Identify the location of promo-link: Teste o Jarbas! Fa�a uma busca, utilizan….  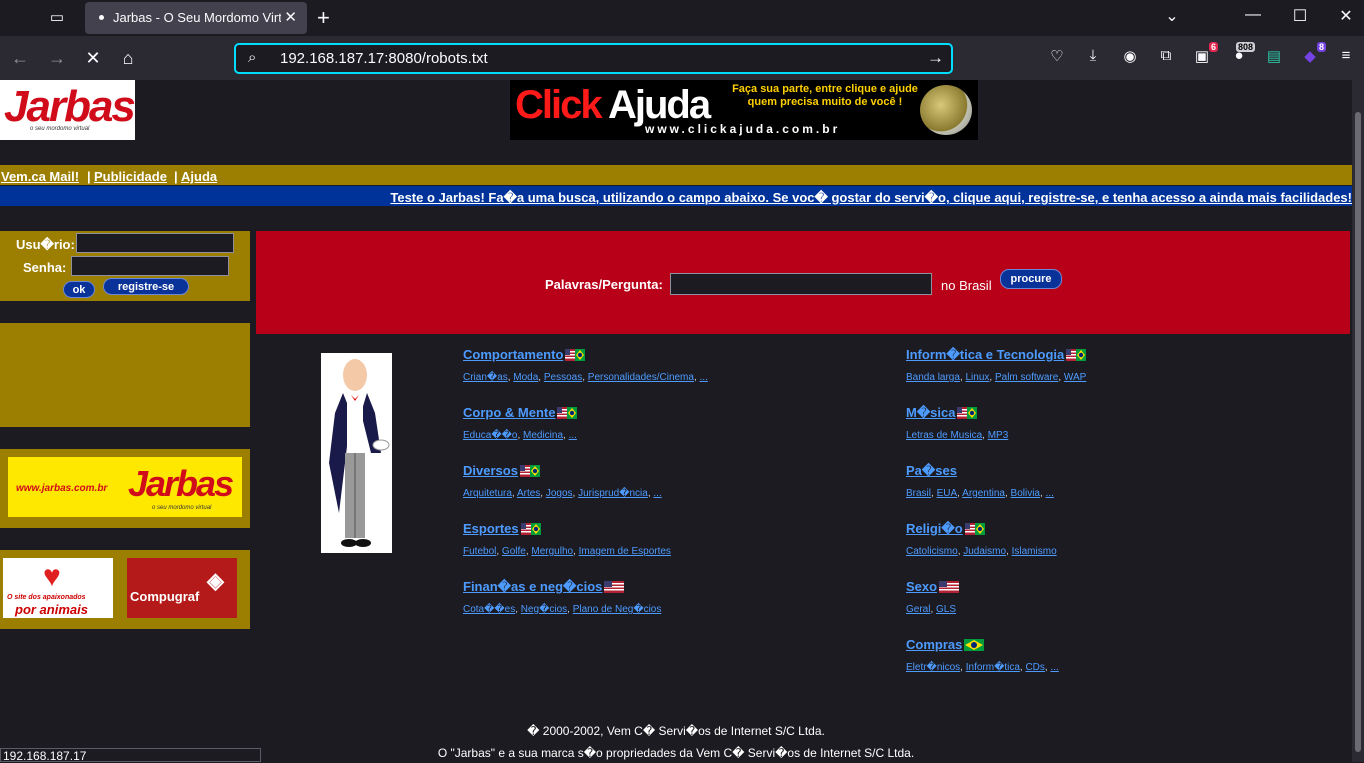
(871, 198).